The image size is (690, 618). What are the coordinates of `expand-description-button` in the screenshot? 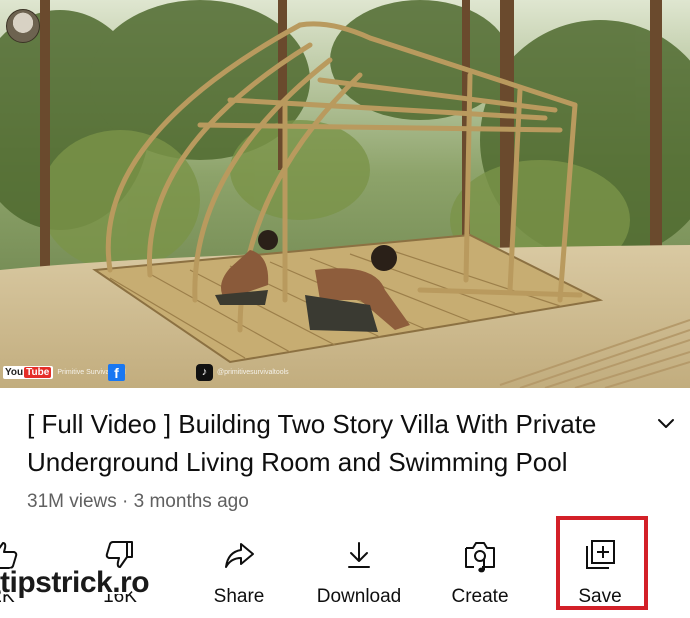 It's located at (666, 424).